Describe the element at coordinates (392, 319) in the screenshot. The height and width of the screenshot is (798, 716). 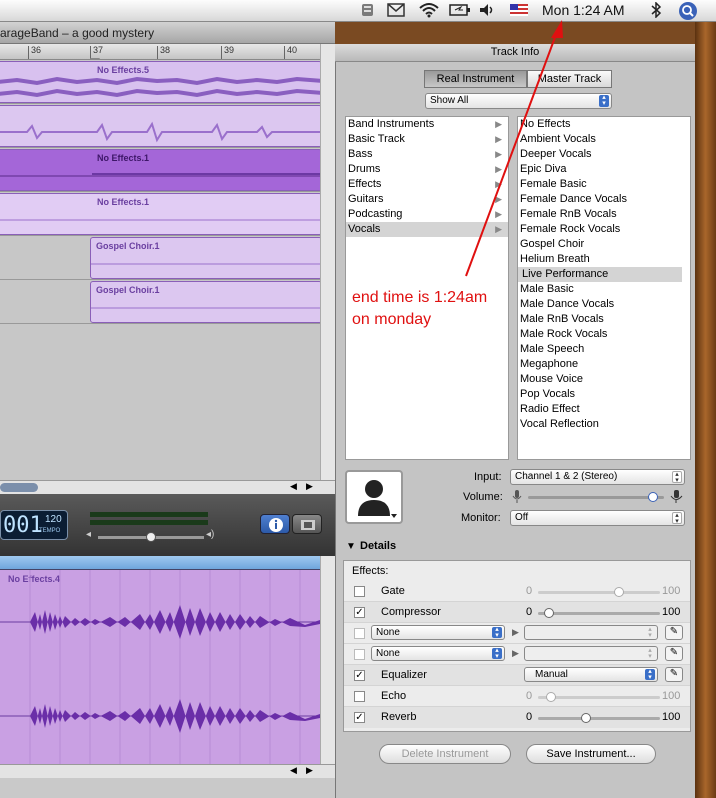
I see `annotation-line: on monday` at that location.